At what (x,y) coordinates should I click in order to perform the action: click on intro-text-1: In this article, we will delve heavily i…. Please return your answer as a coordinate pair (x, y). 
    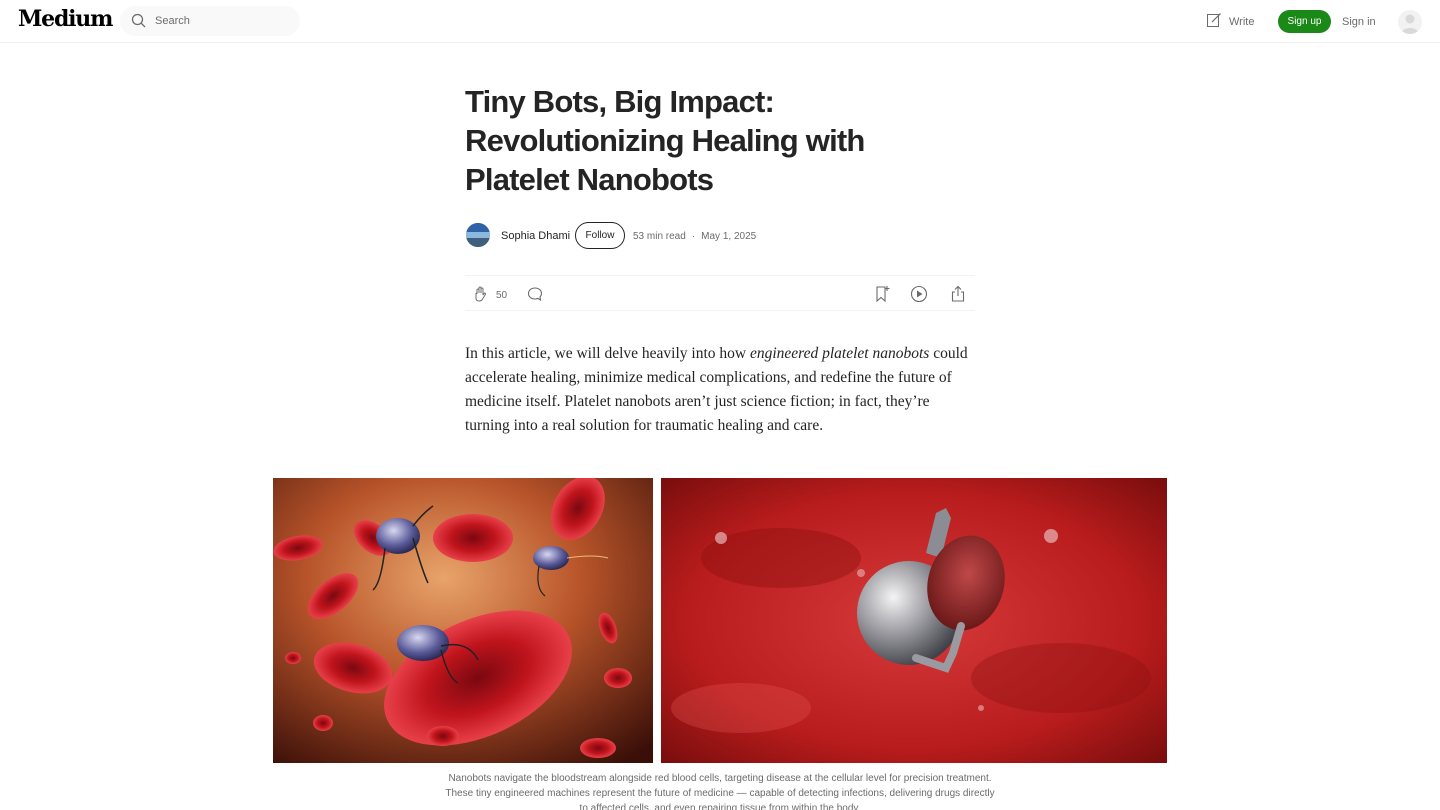
    Looking at the image, I should click on (607, 353).